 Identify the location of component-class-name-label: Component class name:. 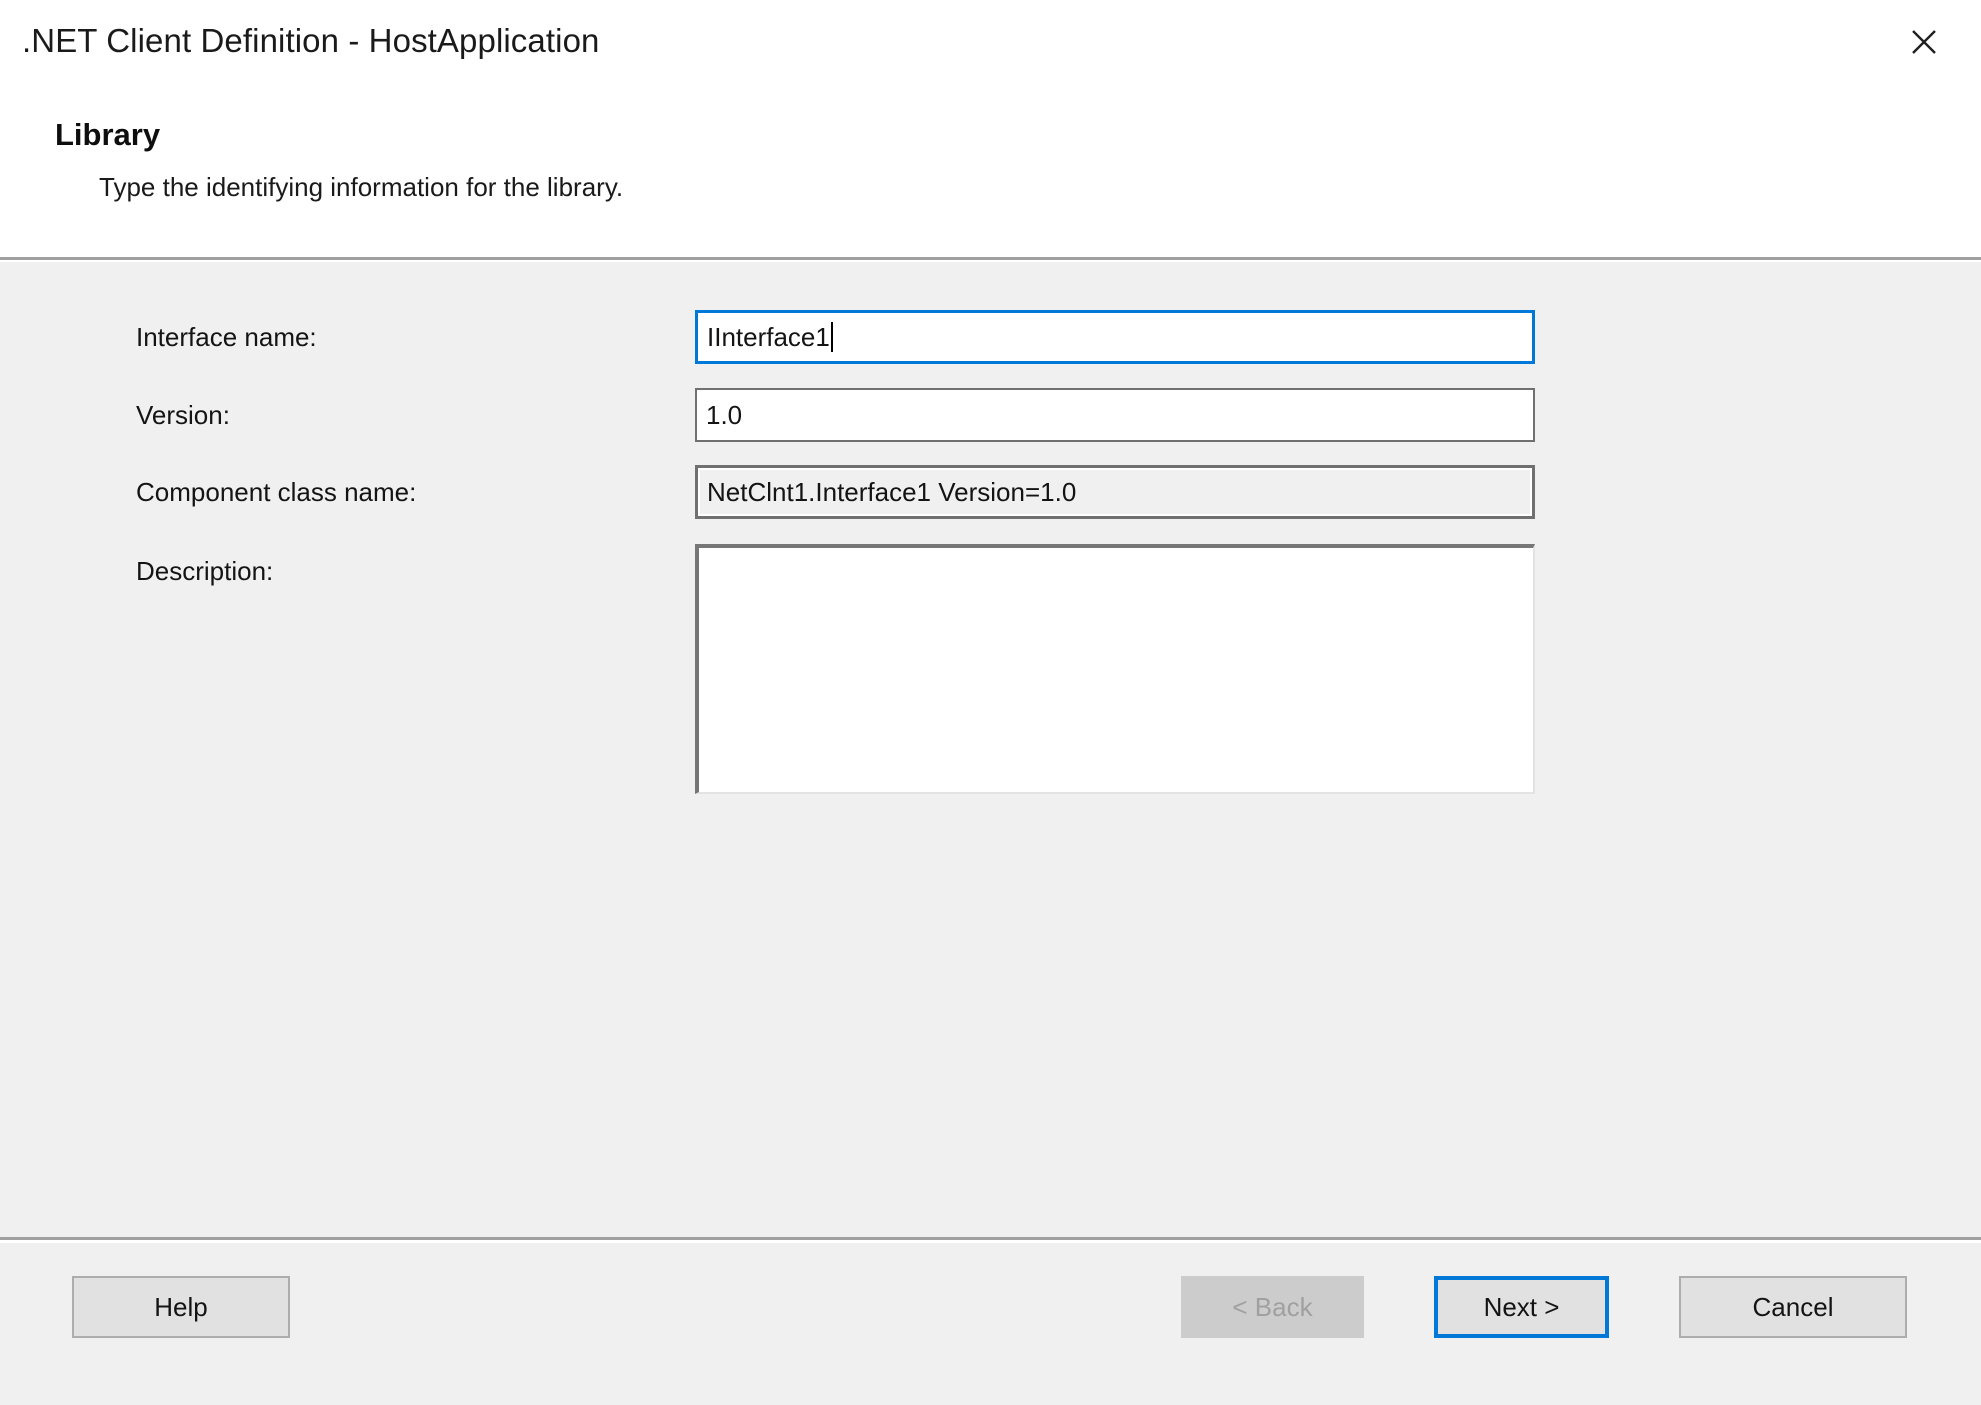
(276, 492).